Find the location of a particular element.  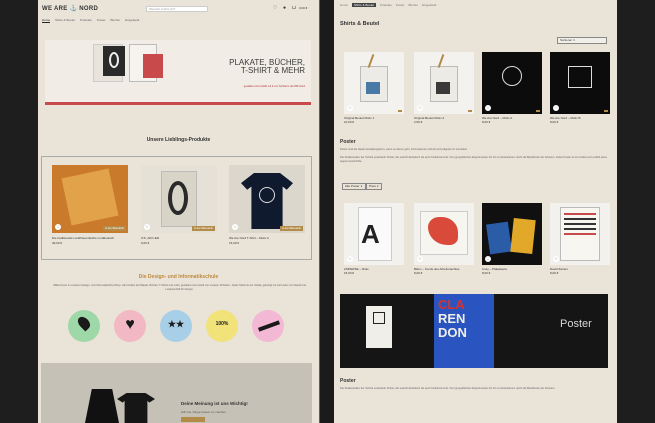

product-card: ♡ We Are Nord – Motiv A 8,00 € is located at coordinates (512, 88).